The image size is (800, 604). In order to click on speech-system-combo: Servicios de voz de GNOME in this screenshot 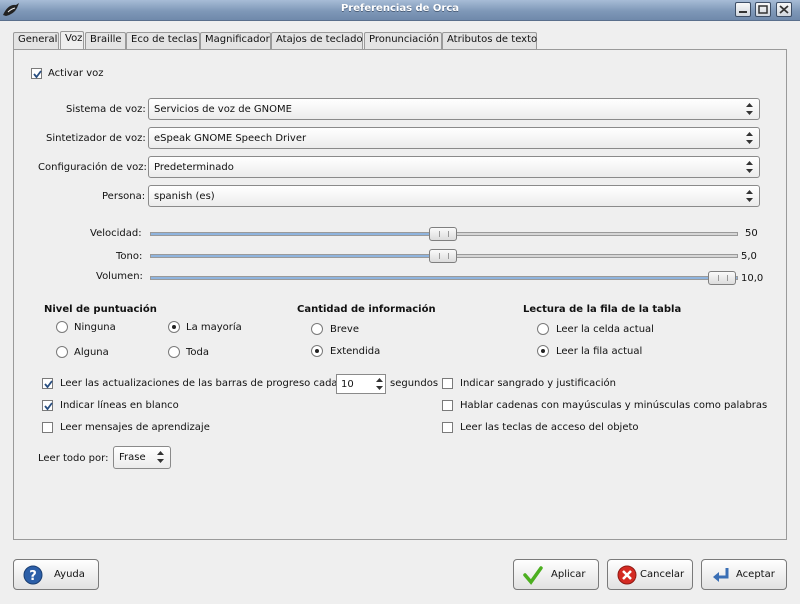, I will do `click(454, 109)`.